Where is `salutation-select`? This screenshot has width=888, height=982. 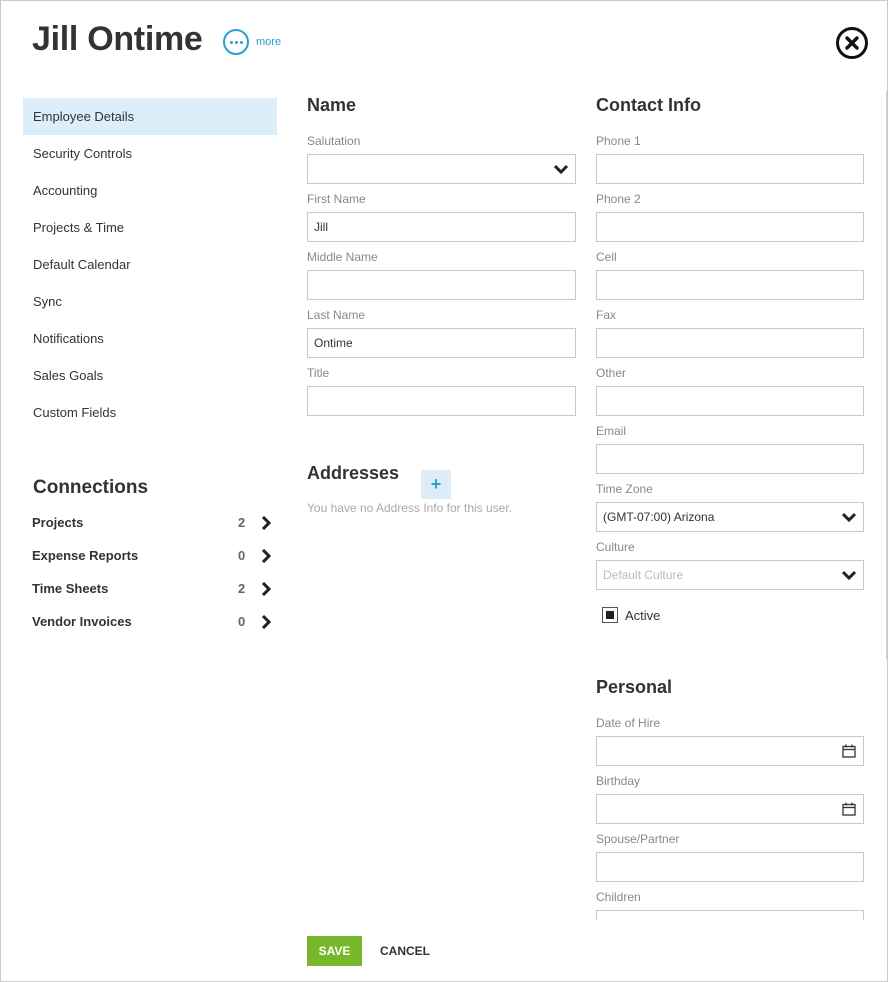 salutation-select is located at coordinates (441, 169).